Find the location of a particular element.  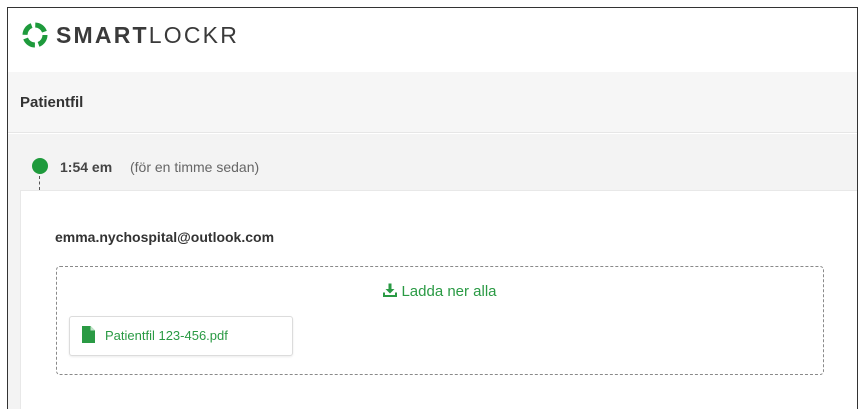

message-time: 1:54 em is located at coordinates (86, 167).